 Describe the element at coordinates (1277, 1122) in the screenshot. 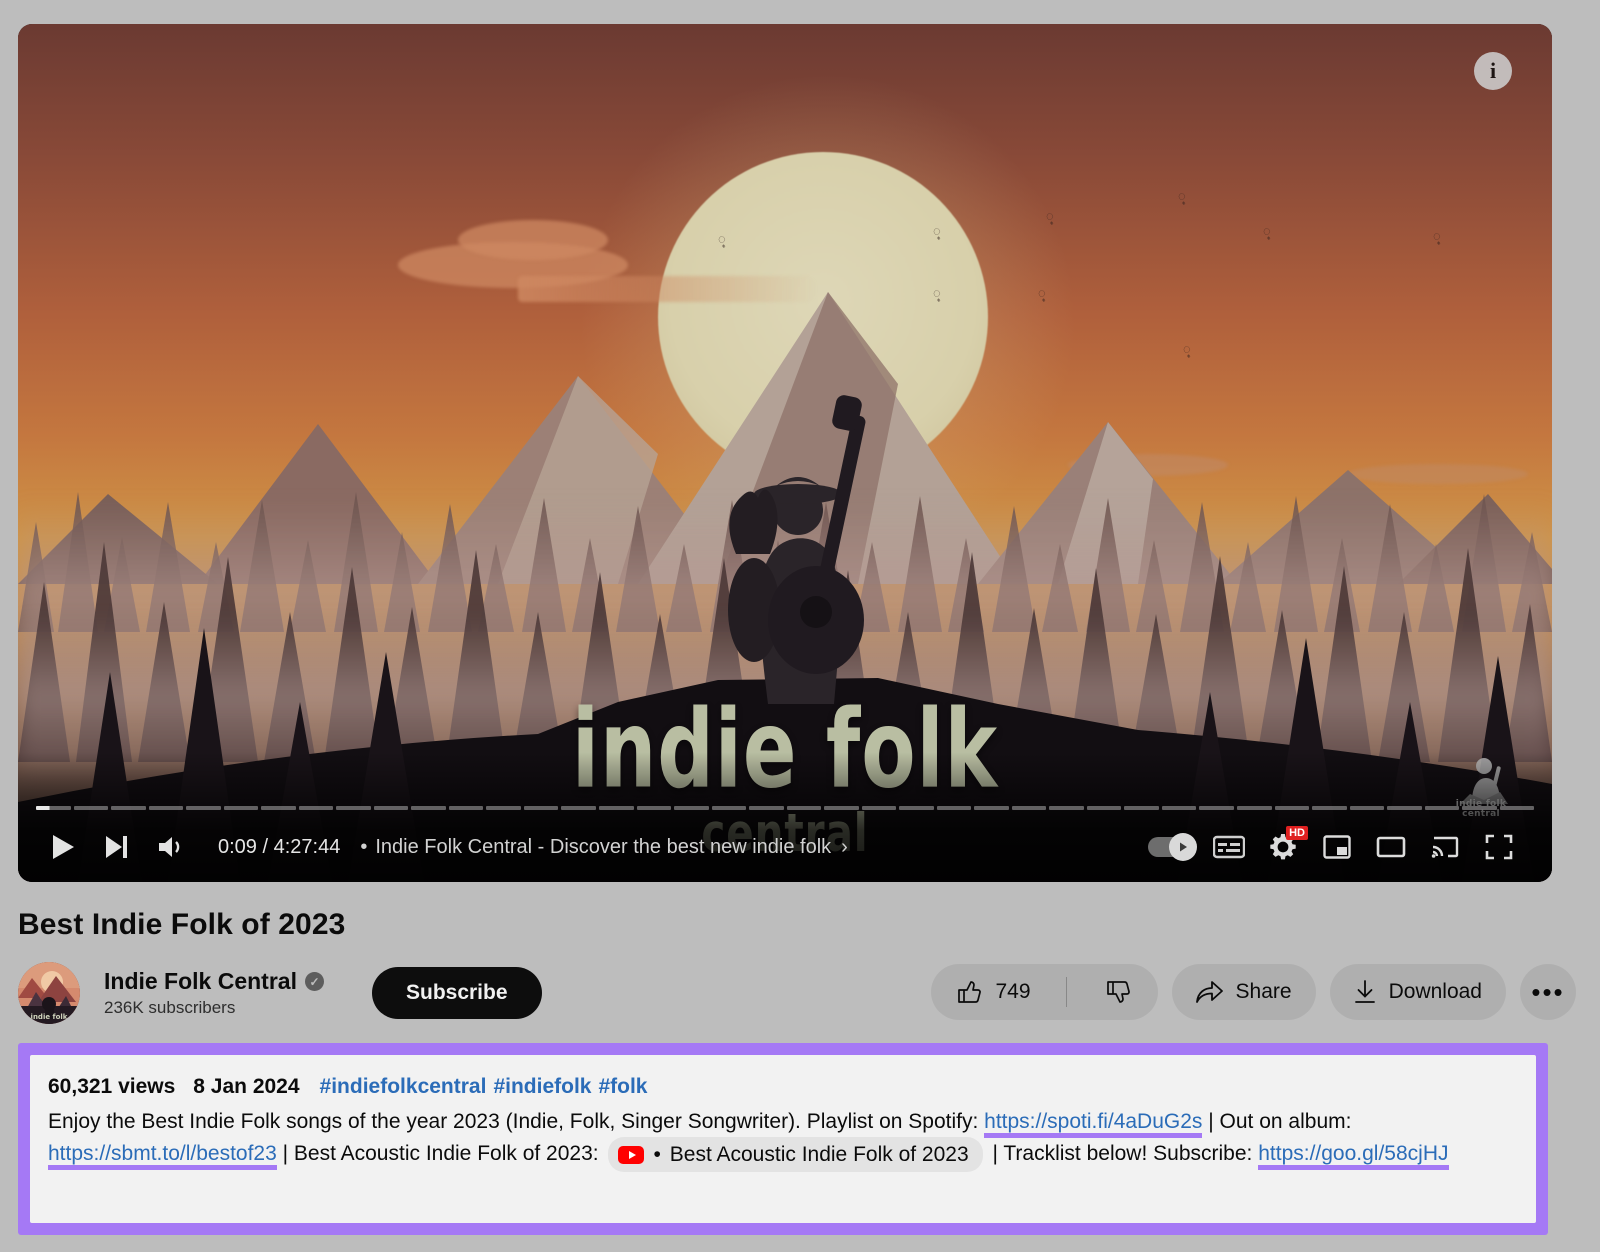

I see `description-text: | Out on album:` at that location.